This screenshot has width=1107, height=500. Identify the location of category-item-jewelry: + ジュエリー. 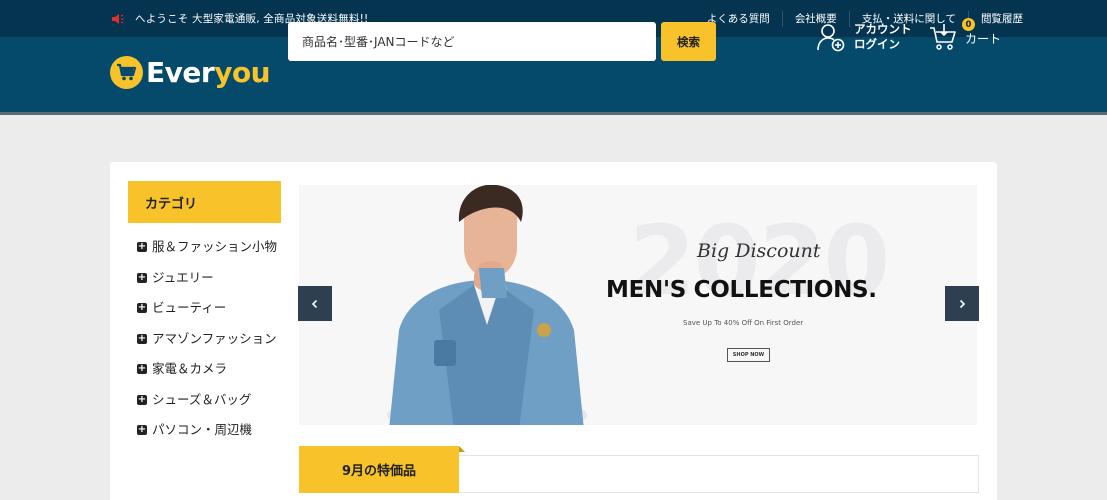
(209, 278).